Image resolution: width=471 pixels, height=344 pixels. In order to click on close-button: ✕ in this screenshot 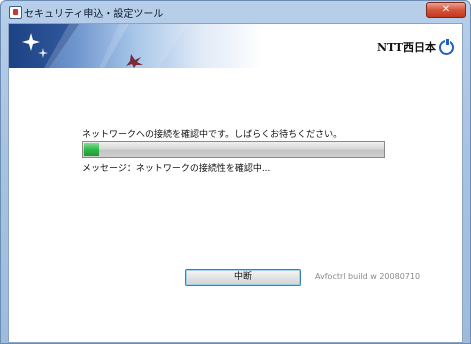, I will do `click(446, 10)`.